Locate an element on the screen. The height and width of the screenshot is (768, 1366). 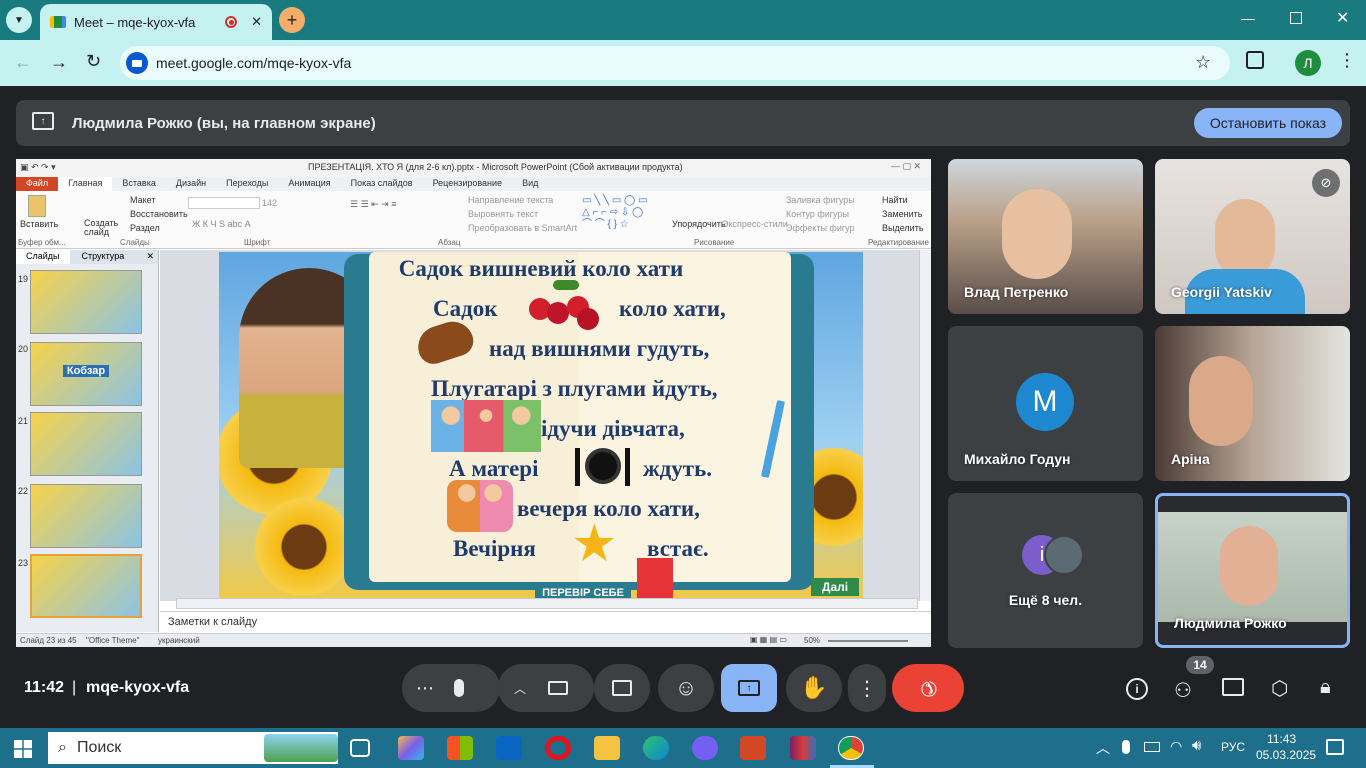
ppt-tab-review: Рецензирование is located at coordinates (468, 184).